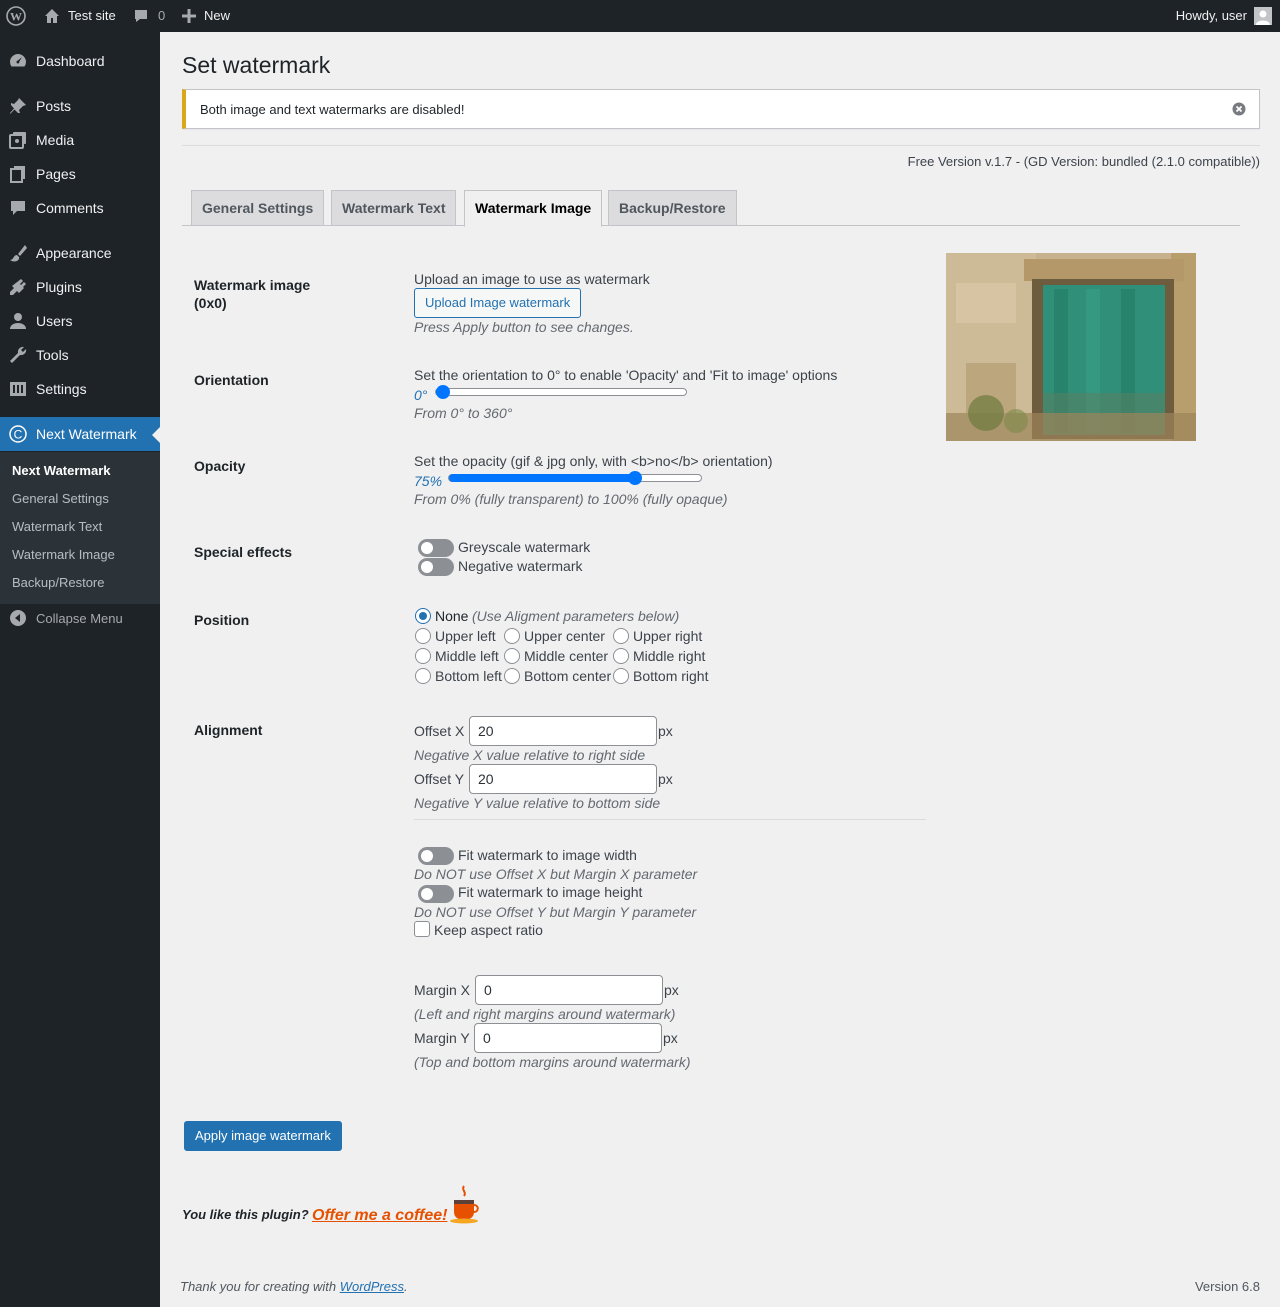  I want to click on comment-icon, so click(18, 208).